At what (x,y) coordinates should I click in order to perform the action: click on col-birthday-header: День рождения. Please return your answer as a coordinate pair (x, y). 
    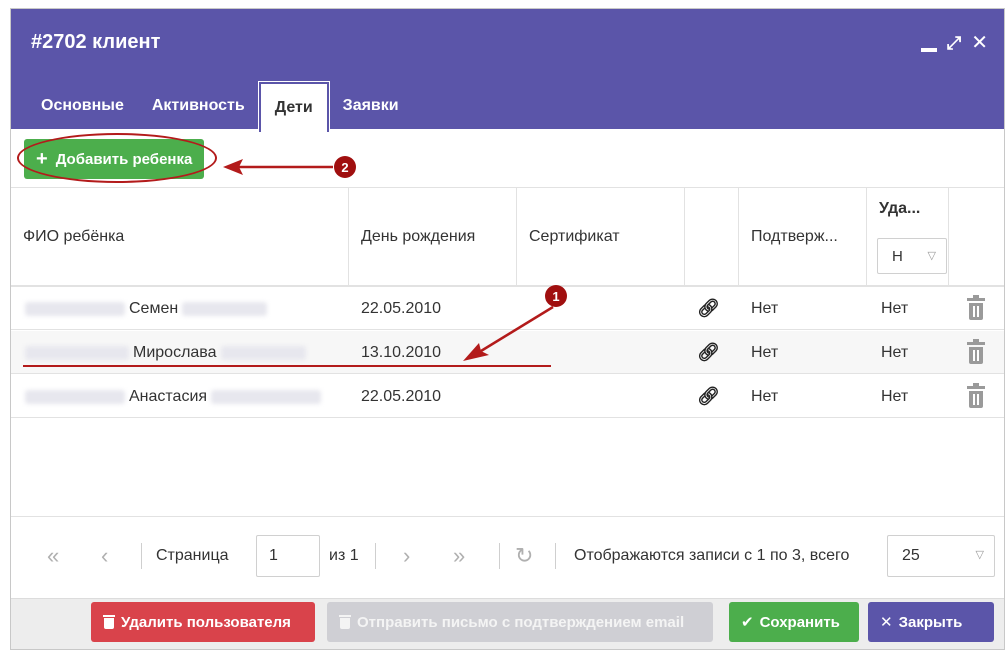
    Looking at the image, I should click on (433, 236).